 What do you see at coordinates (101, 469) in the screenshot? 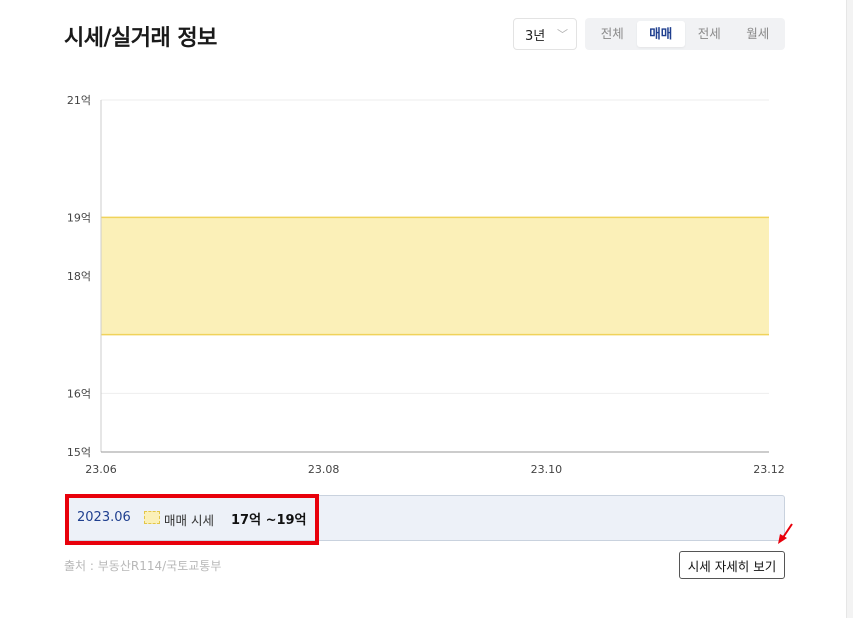
I see `x-tick-label: 23.06` at bounding box center [101, 469].